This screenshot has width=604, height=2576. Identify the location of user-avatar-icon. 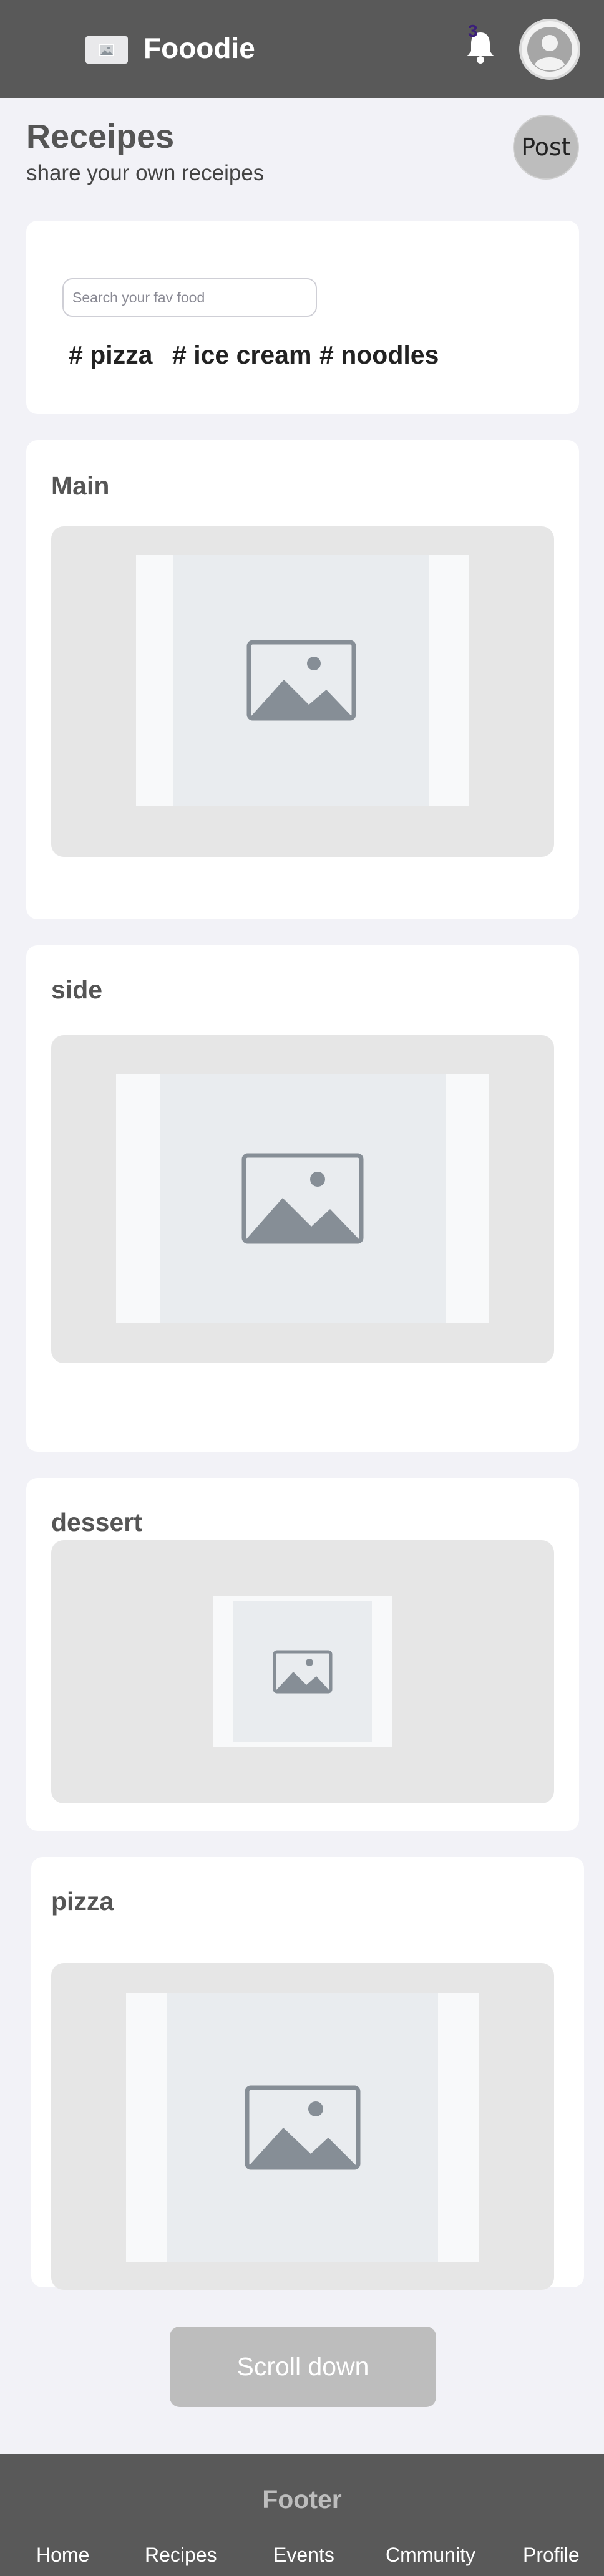
(549, 49).